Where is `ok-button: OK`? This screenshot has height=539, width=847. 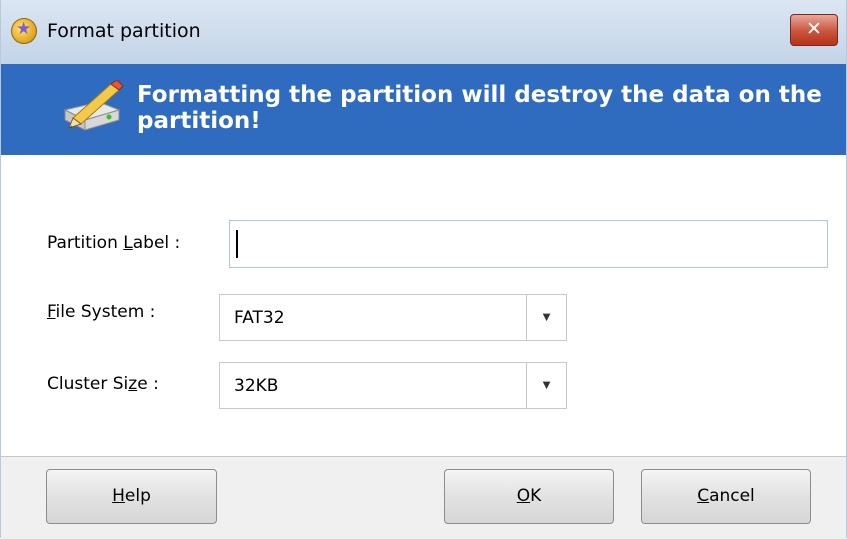
ok-button: OK is located at coordinates (529, 496).